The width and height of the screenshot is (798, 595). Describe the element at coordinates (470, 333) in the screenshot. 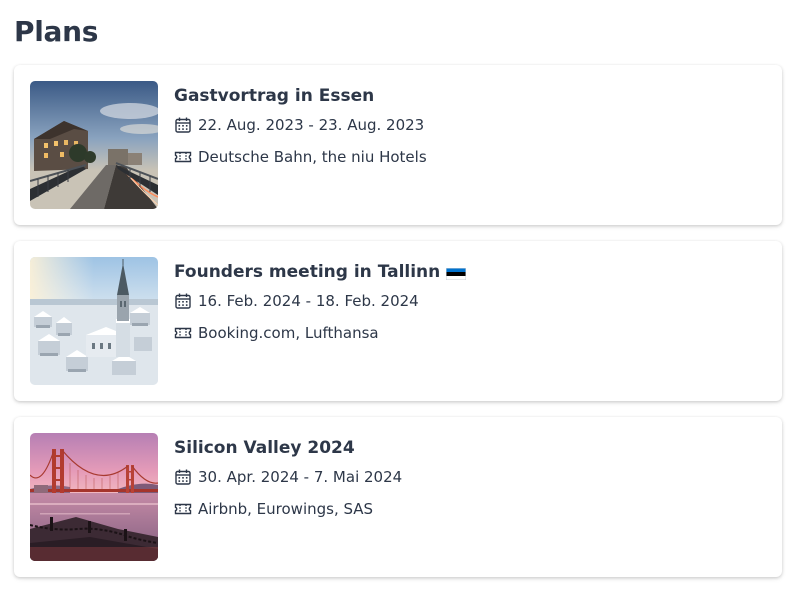

I see `plan-bookings: Booking.com, Lufthansa` at that location.